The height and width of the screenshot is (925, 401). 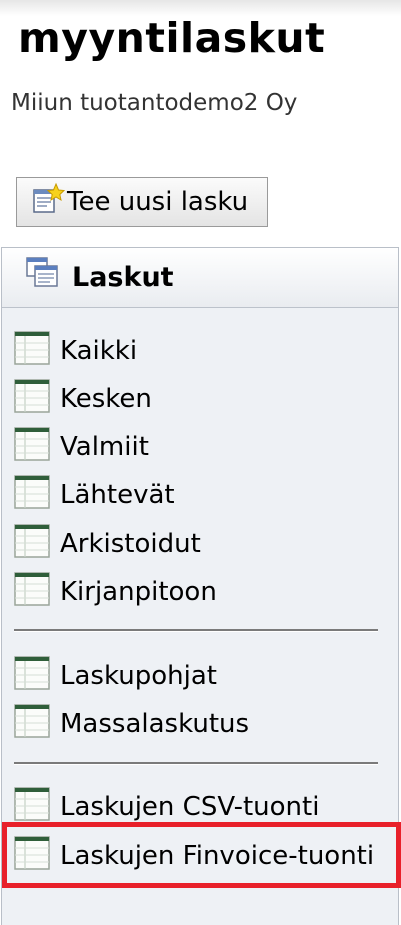 I want to click on sidebar-item-lahtevat: Lähtevät, so click(x=94, y=495).